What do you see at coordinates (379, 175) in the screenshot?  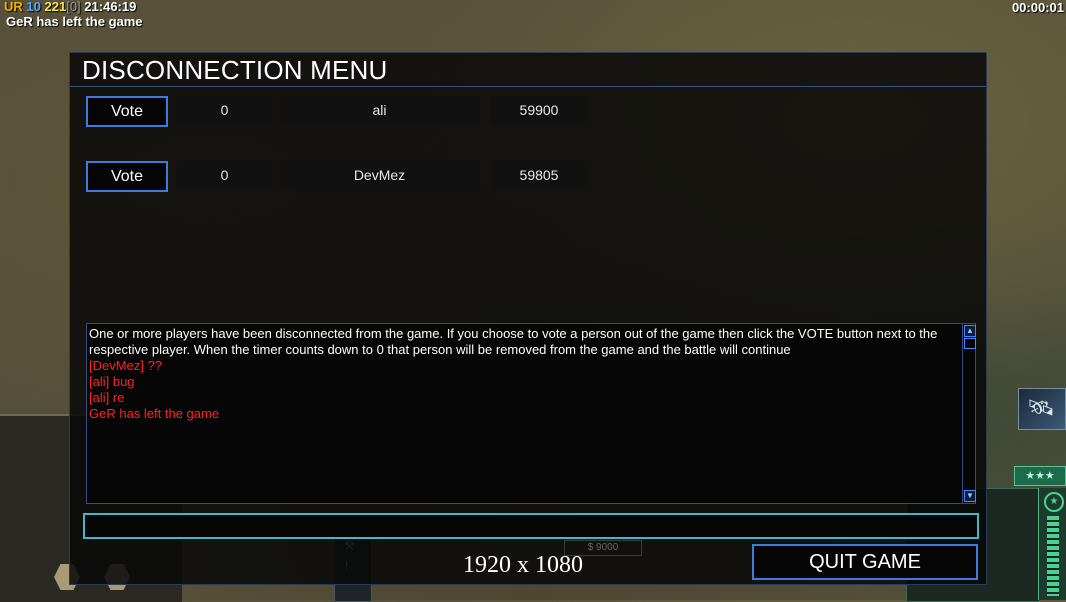 I see `player-2-name: DevMez` at bounding box center [379, 175].